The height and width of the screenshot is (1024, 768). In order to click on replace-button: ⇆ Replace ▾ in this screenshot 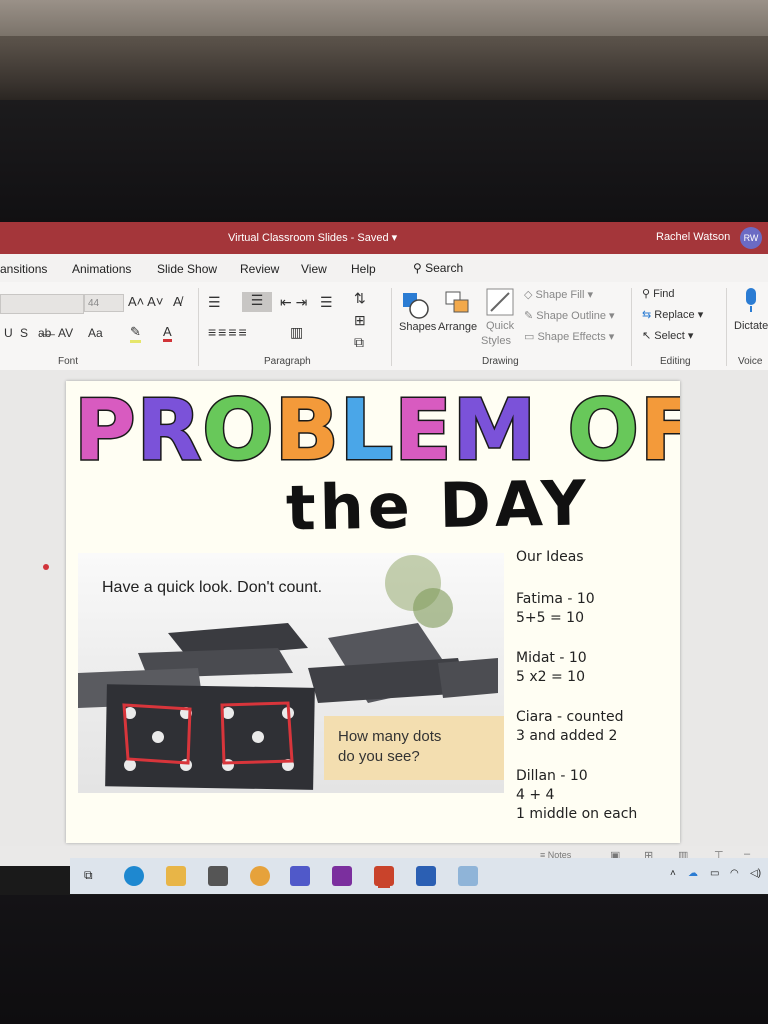, I will do `click(672, 314)`.